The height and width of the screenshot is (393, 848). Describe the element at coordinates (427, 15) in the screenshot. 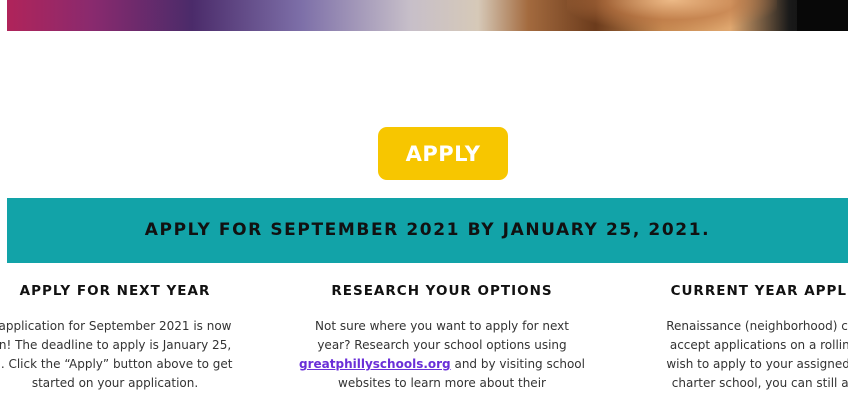

I see `hero-image` at that location.